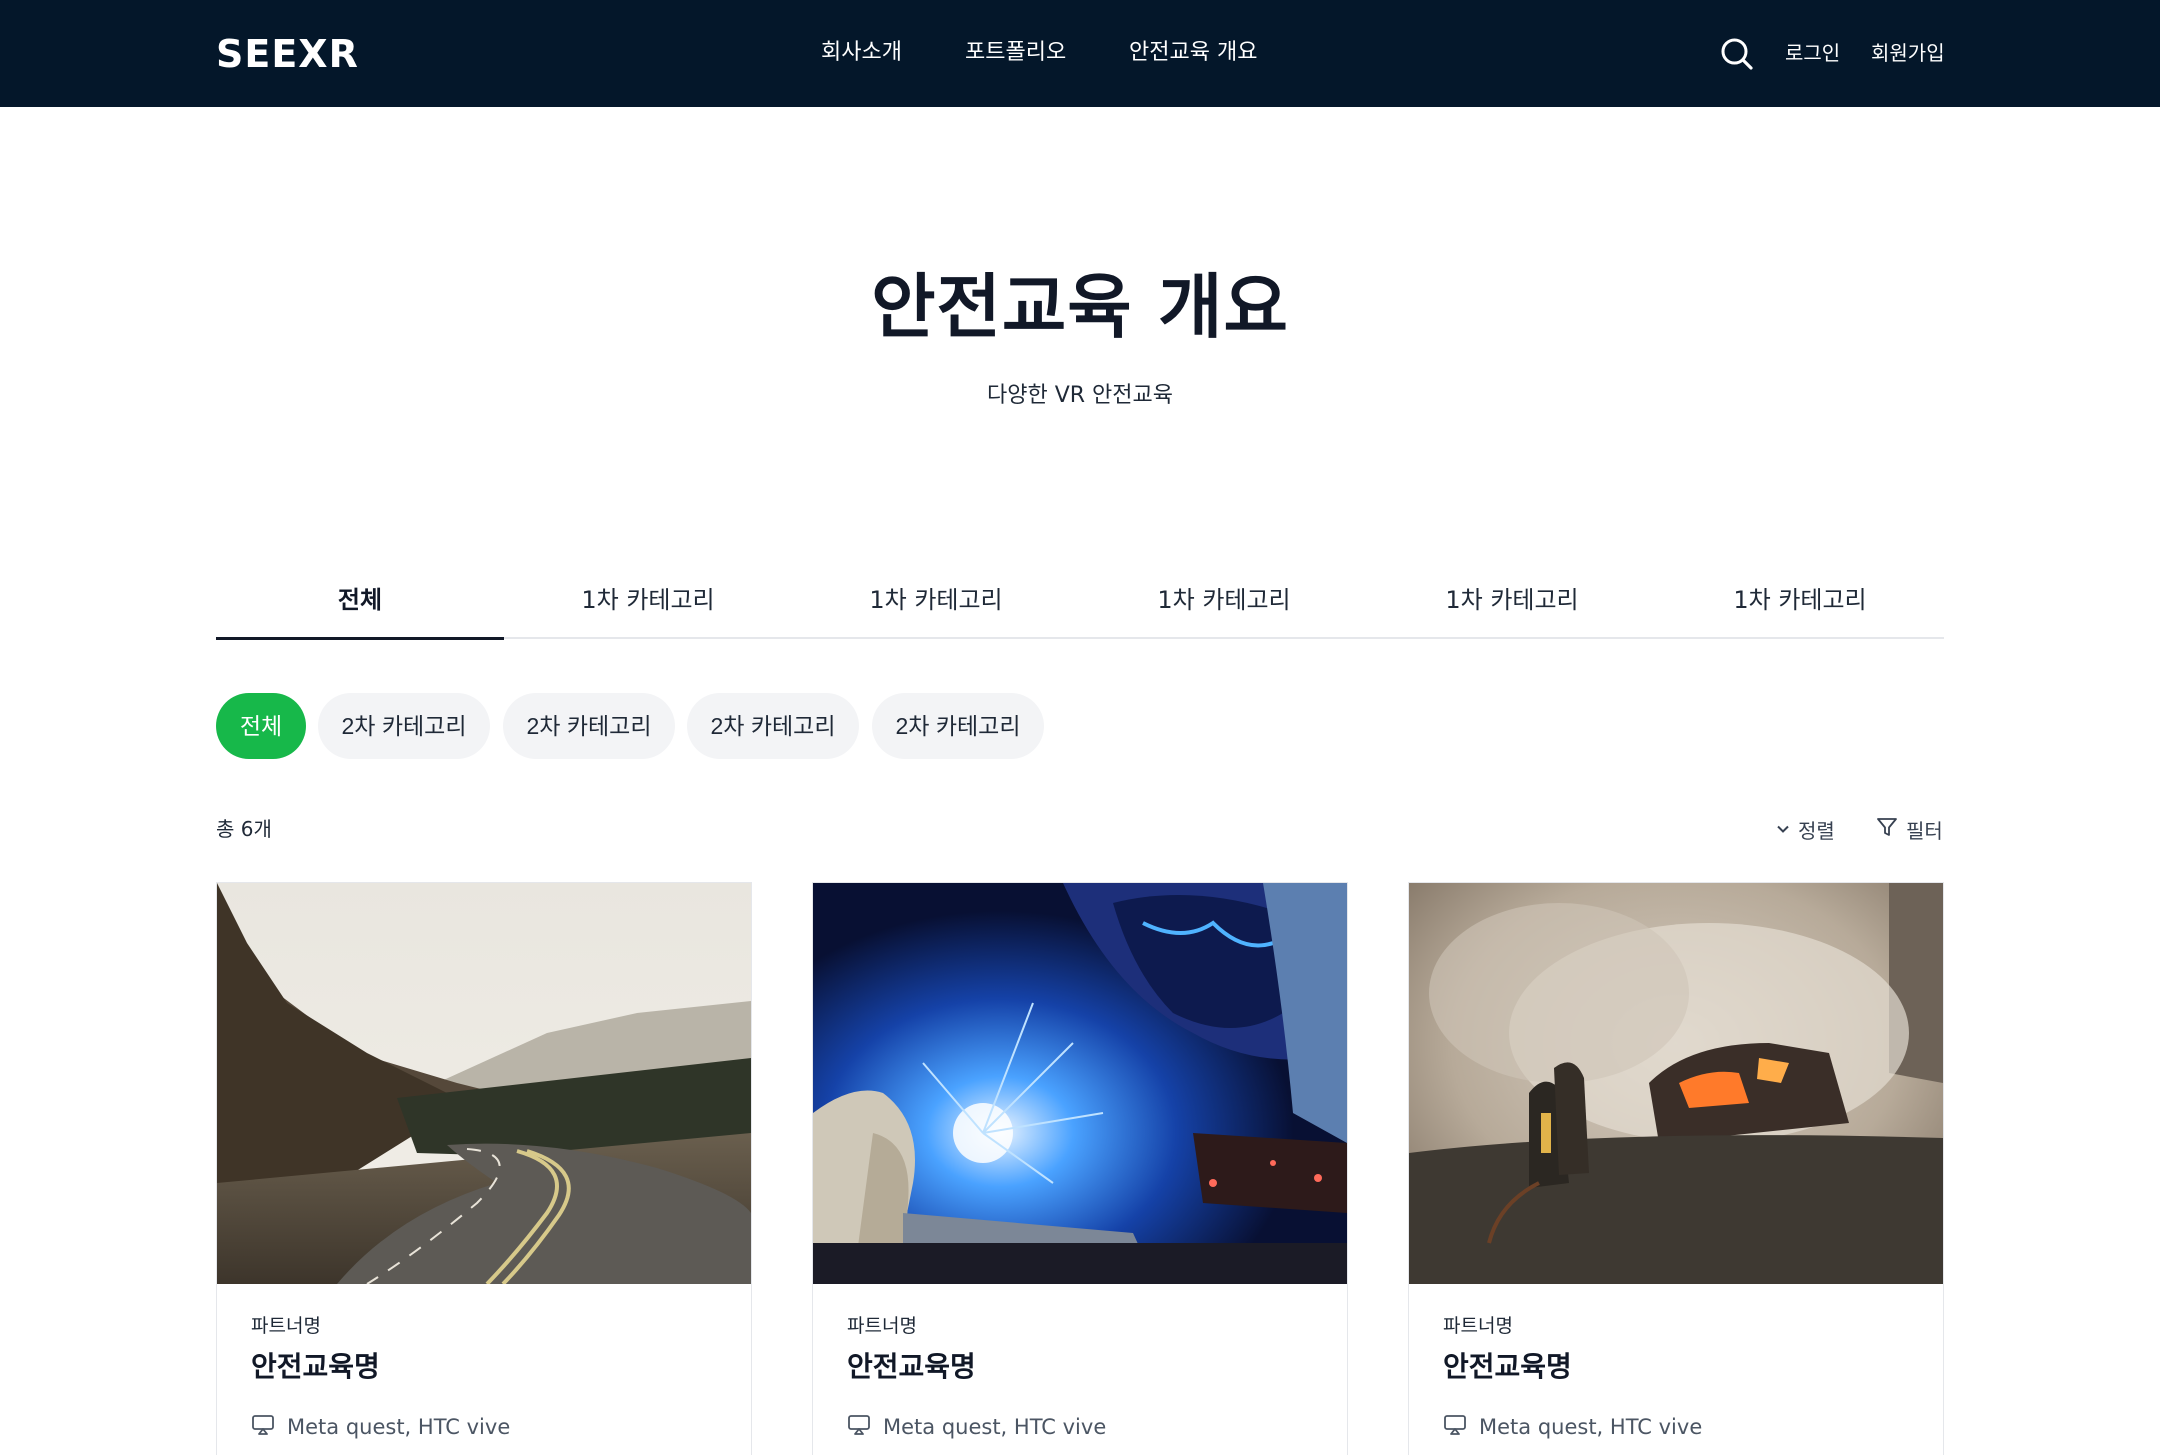 This screenshot has width=2160, height=1455. Describe the element at coordinates (1812, 53) in the screenshot. I see `login-link: 로그인` at that location.